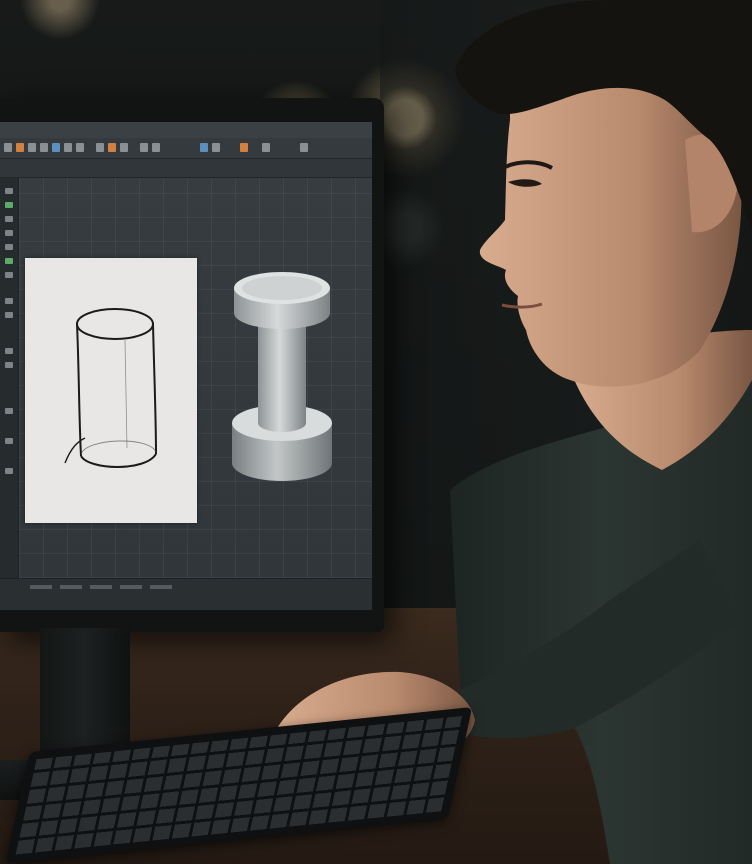 The width and height of the screenshot is (752, 864). I want to click on cylinder-sketch-drawing, so click(110, 388).